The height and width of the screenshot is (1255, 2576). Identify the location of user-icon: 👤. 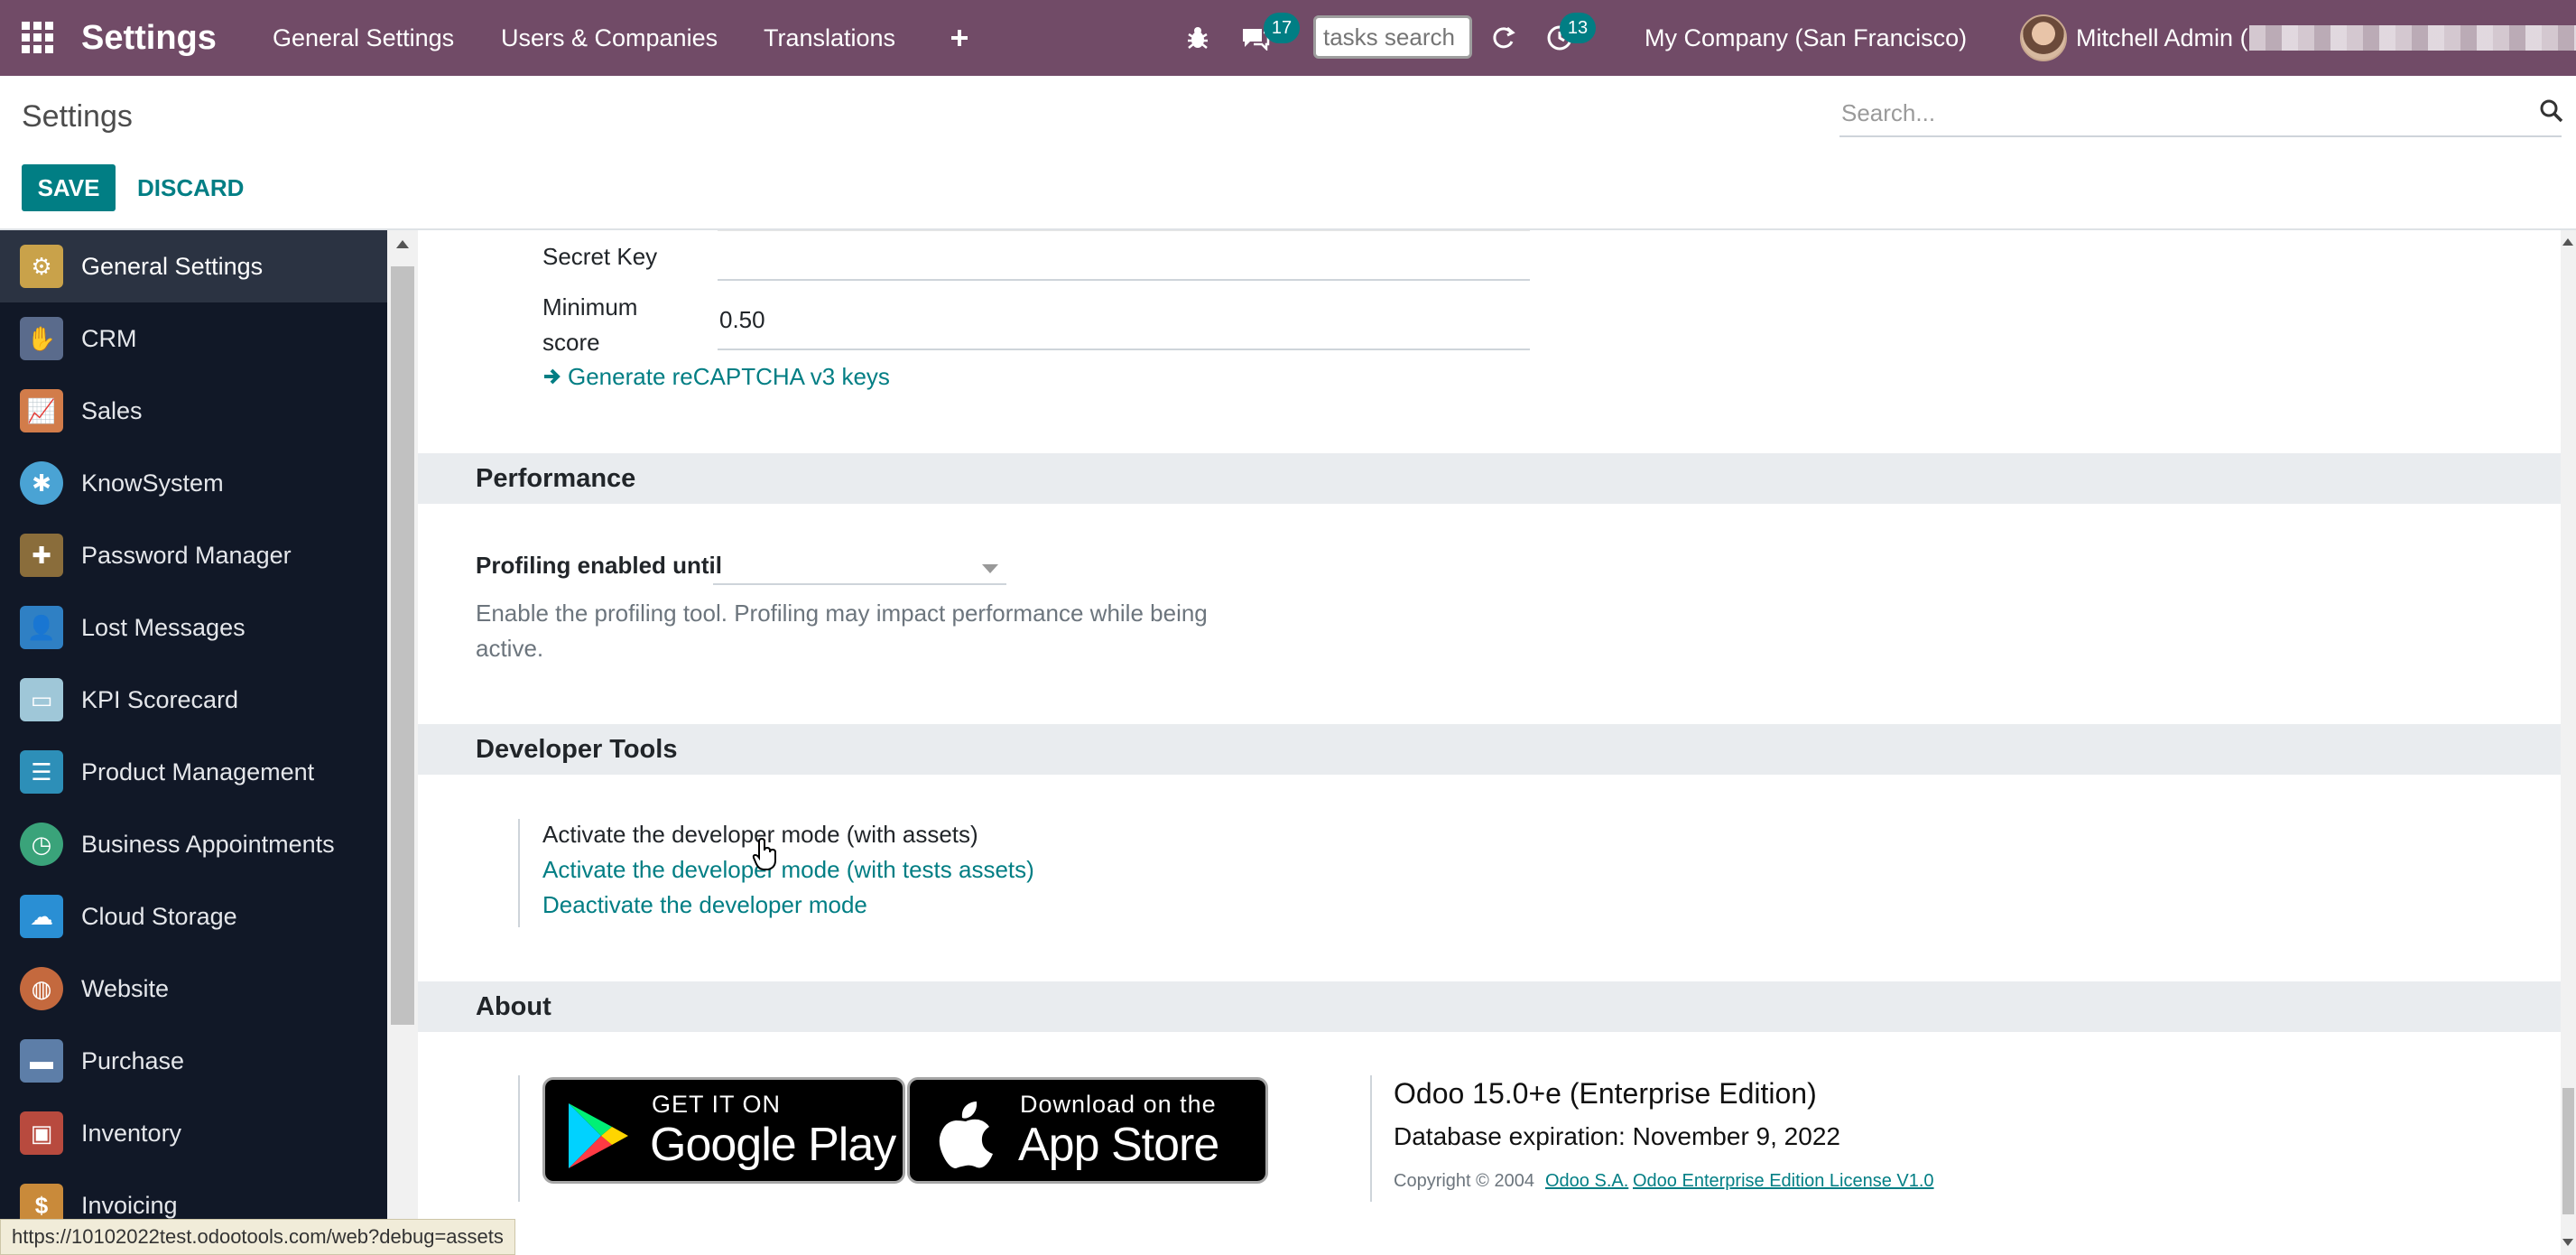
(41, 627).